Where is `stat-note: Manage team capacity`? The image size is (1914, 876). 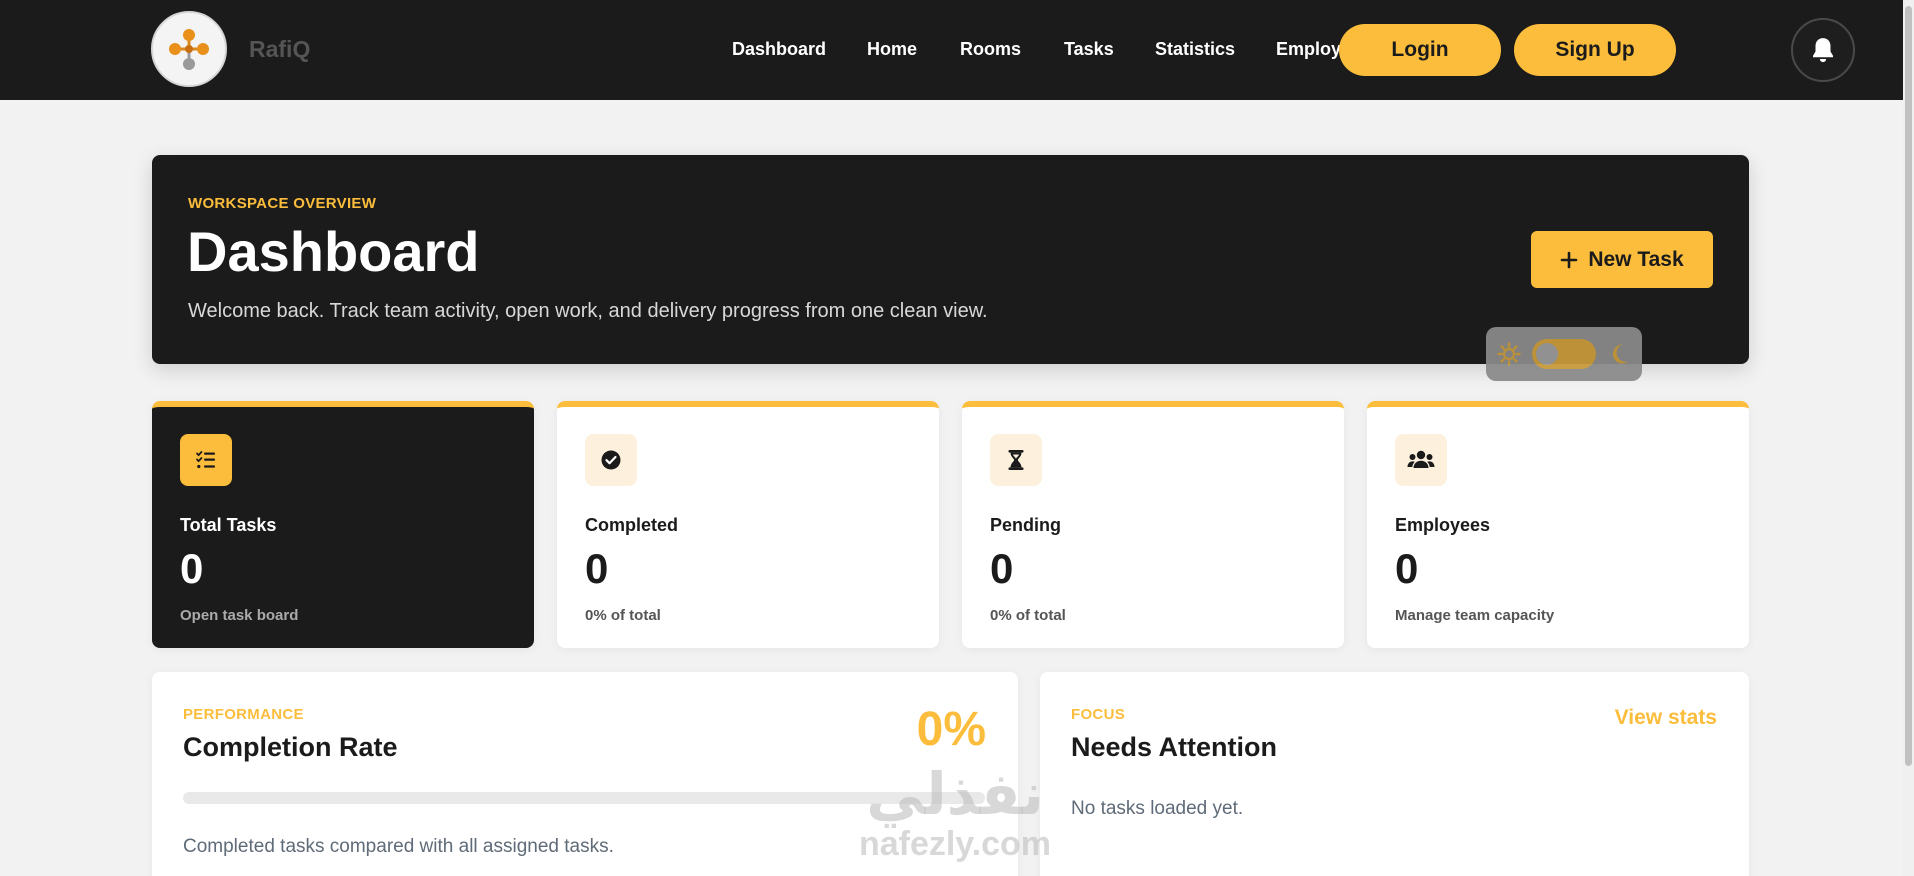 stat-note: Manage team capacity is located at coordinates (1475, 615).